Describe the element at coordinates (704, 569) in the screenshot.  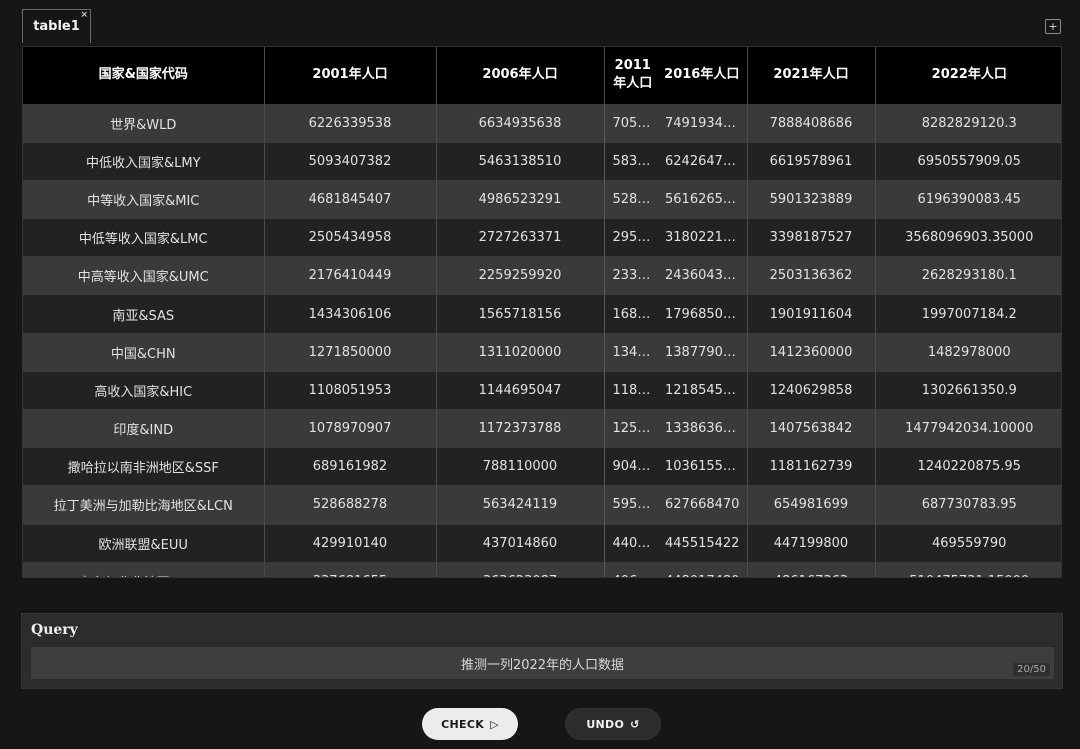
I see `table-cell: 448017480` at that location.